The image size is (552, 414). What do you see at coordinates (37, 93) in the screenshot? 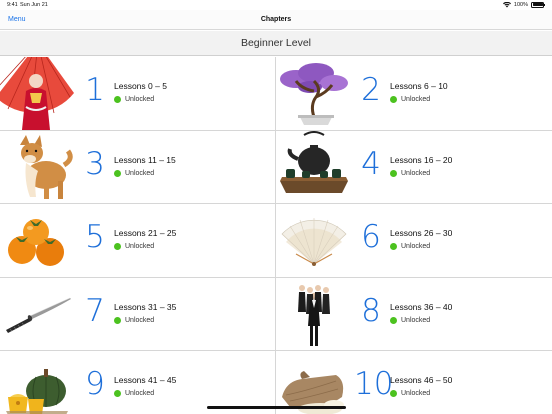
I see `geisha-umbrella-image` at bounding box center [37, 93].